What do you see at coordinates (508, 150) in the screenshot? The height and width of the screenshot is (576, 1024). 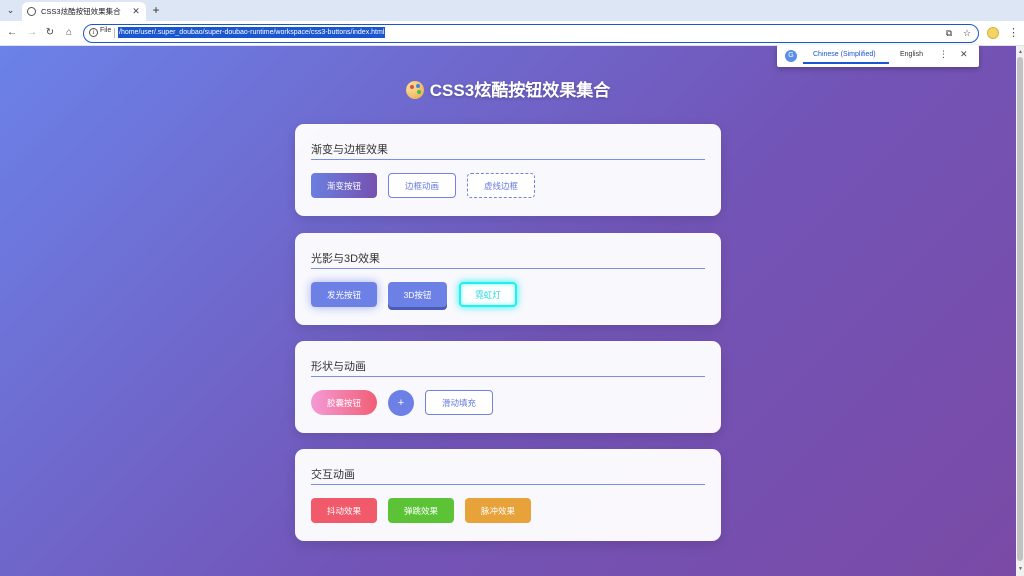 I see `section-title: 渐变与边框效果` at bounding box center [508, 150].